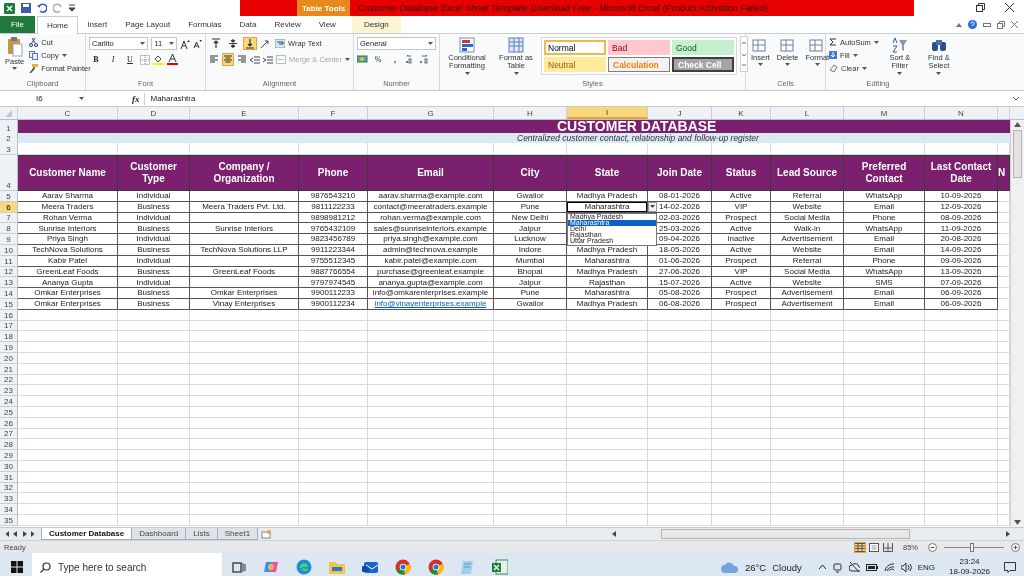 Image resolution: width=1024 pixels, height=576 pixels. Describe the element at coordinates (9, 520) in the screenshot. I see `row-header: 35` at that location.